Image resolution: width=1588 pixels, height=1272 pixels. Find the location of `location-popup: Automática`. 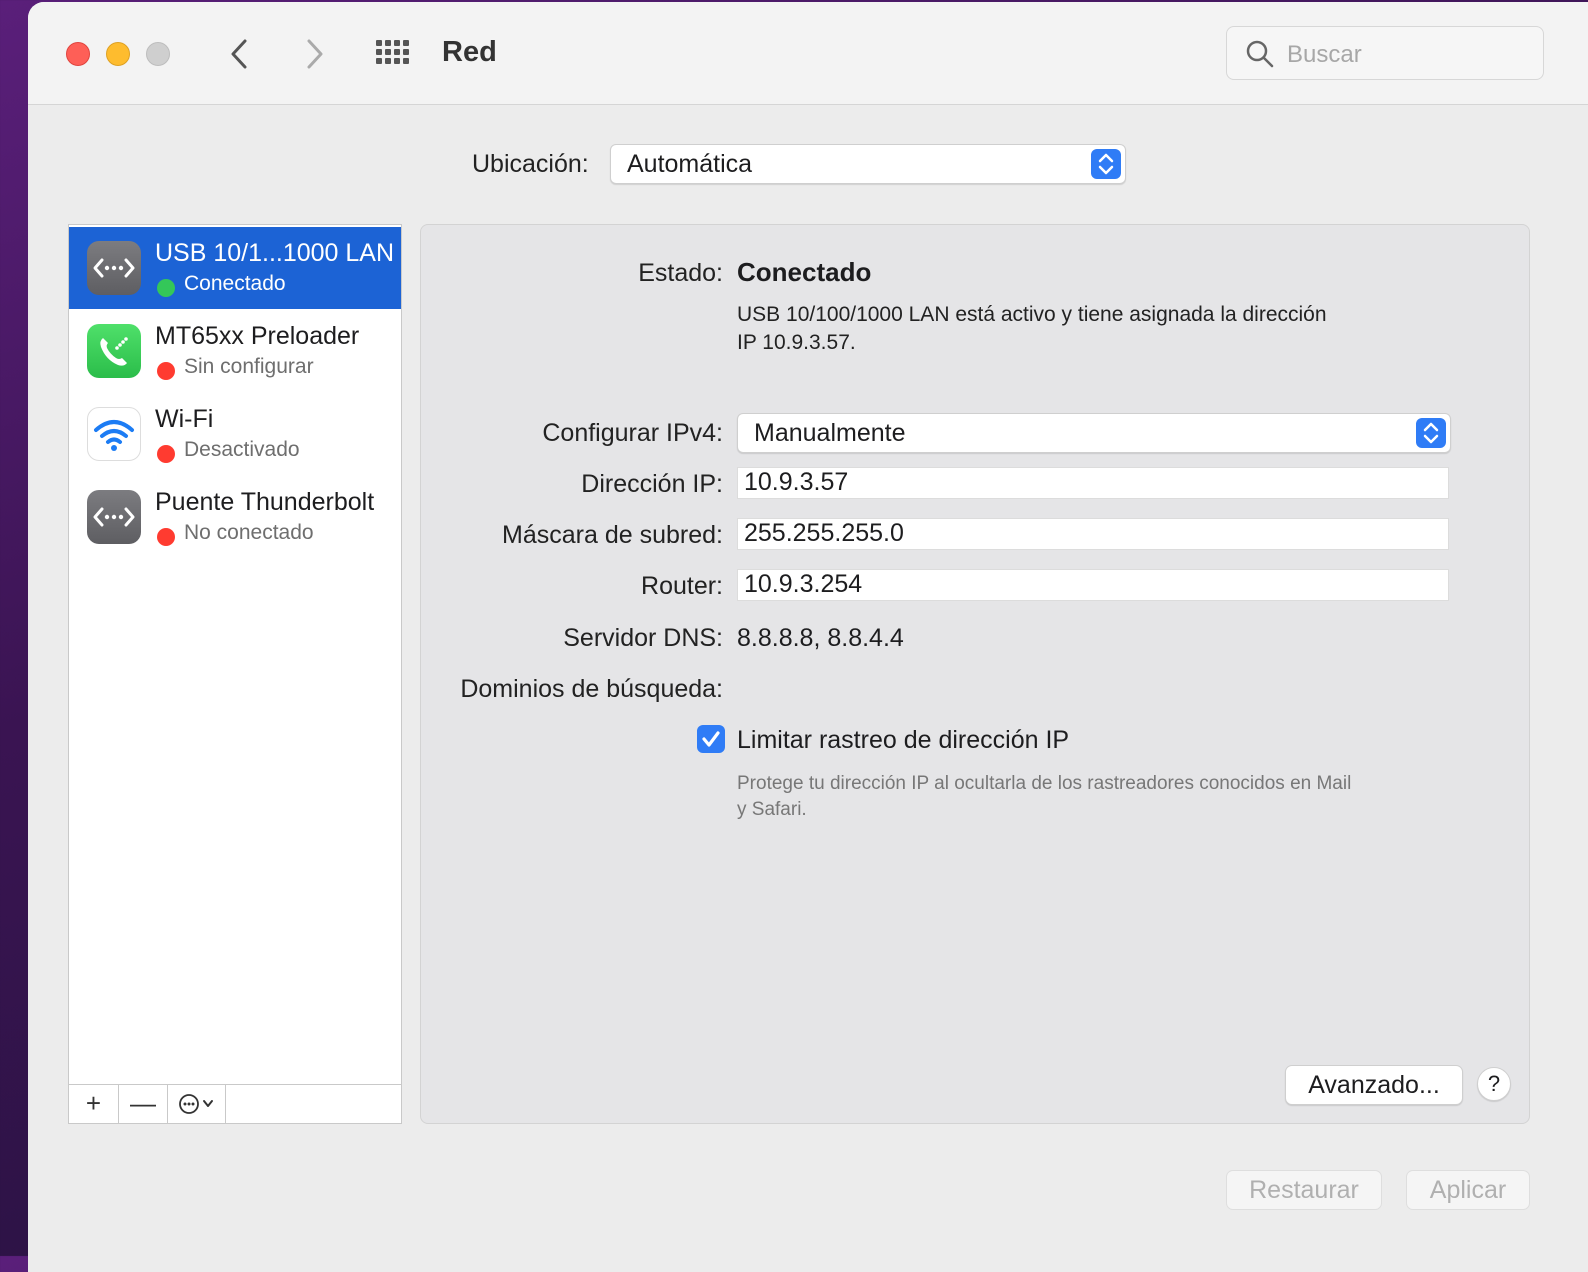

location-popup: Automática is located at coordinates (868, 164).